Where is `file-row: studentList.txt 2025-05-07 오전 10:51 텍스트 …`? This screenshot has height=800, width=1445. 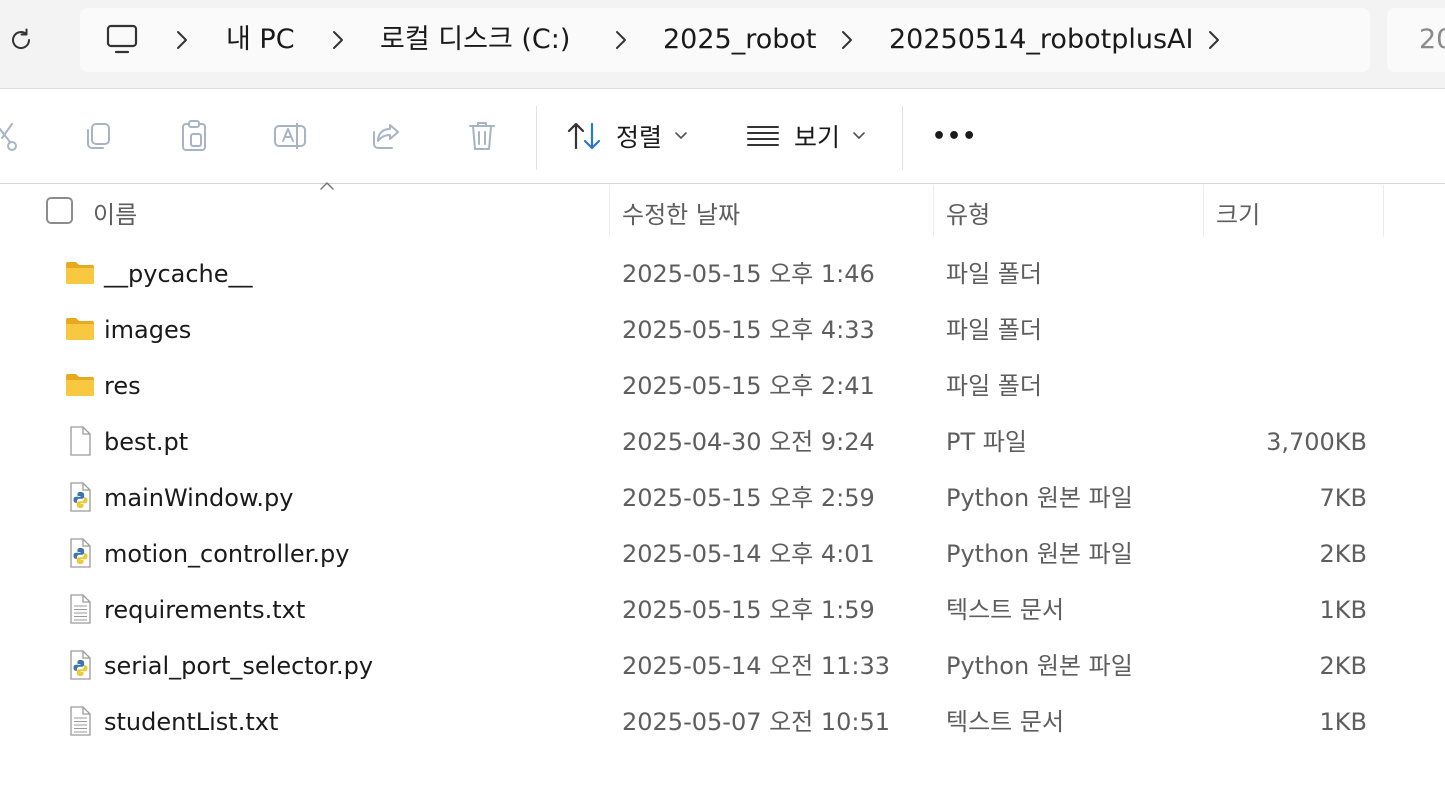 file-row: studentList.txt 2025-05-07 오전 10:51 텍스트 … is located at coordinates (722, 722).